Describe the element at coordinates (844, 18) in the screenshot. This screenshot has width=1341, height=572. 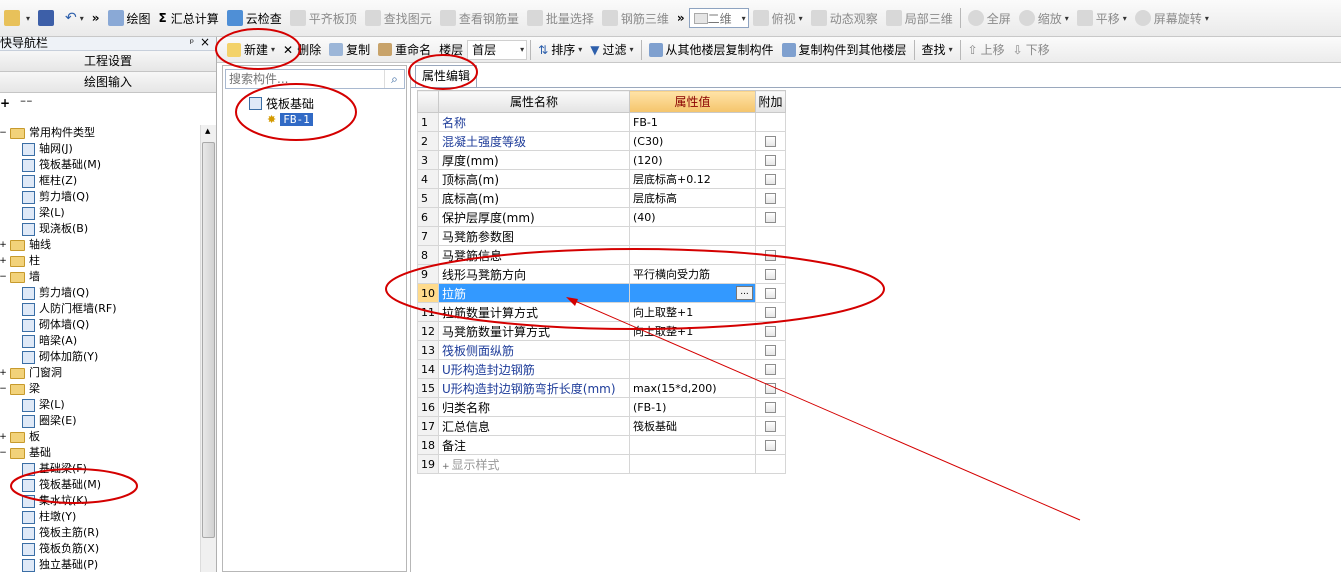
I see `orbit-button: 动态观察` at that location.